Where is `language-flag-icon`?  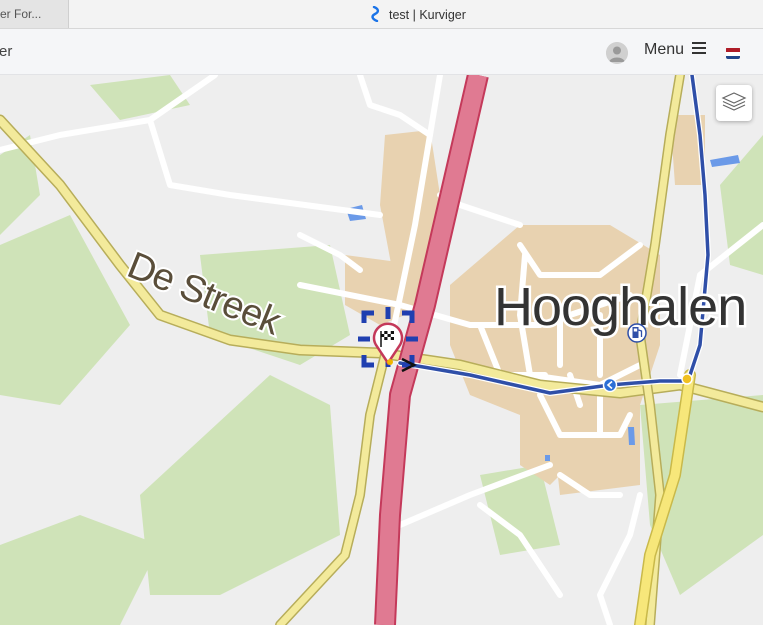 language-flag-icon is located at coordinates (733, 53).